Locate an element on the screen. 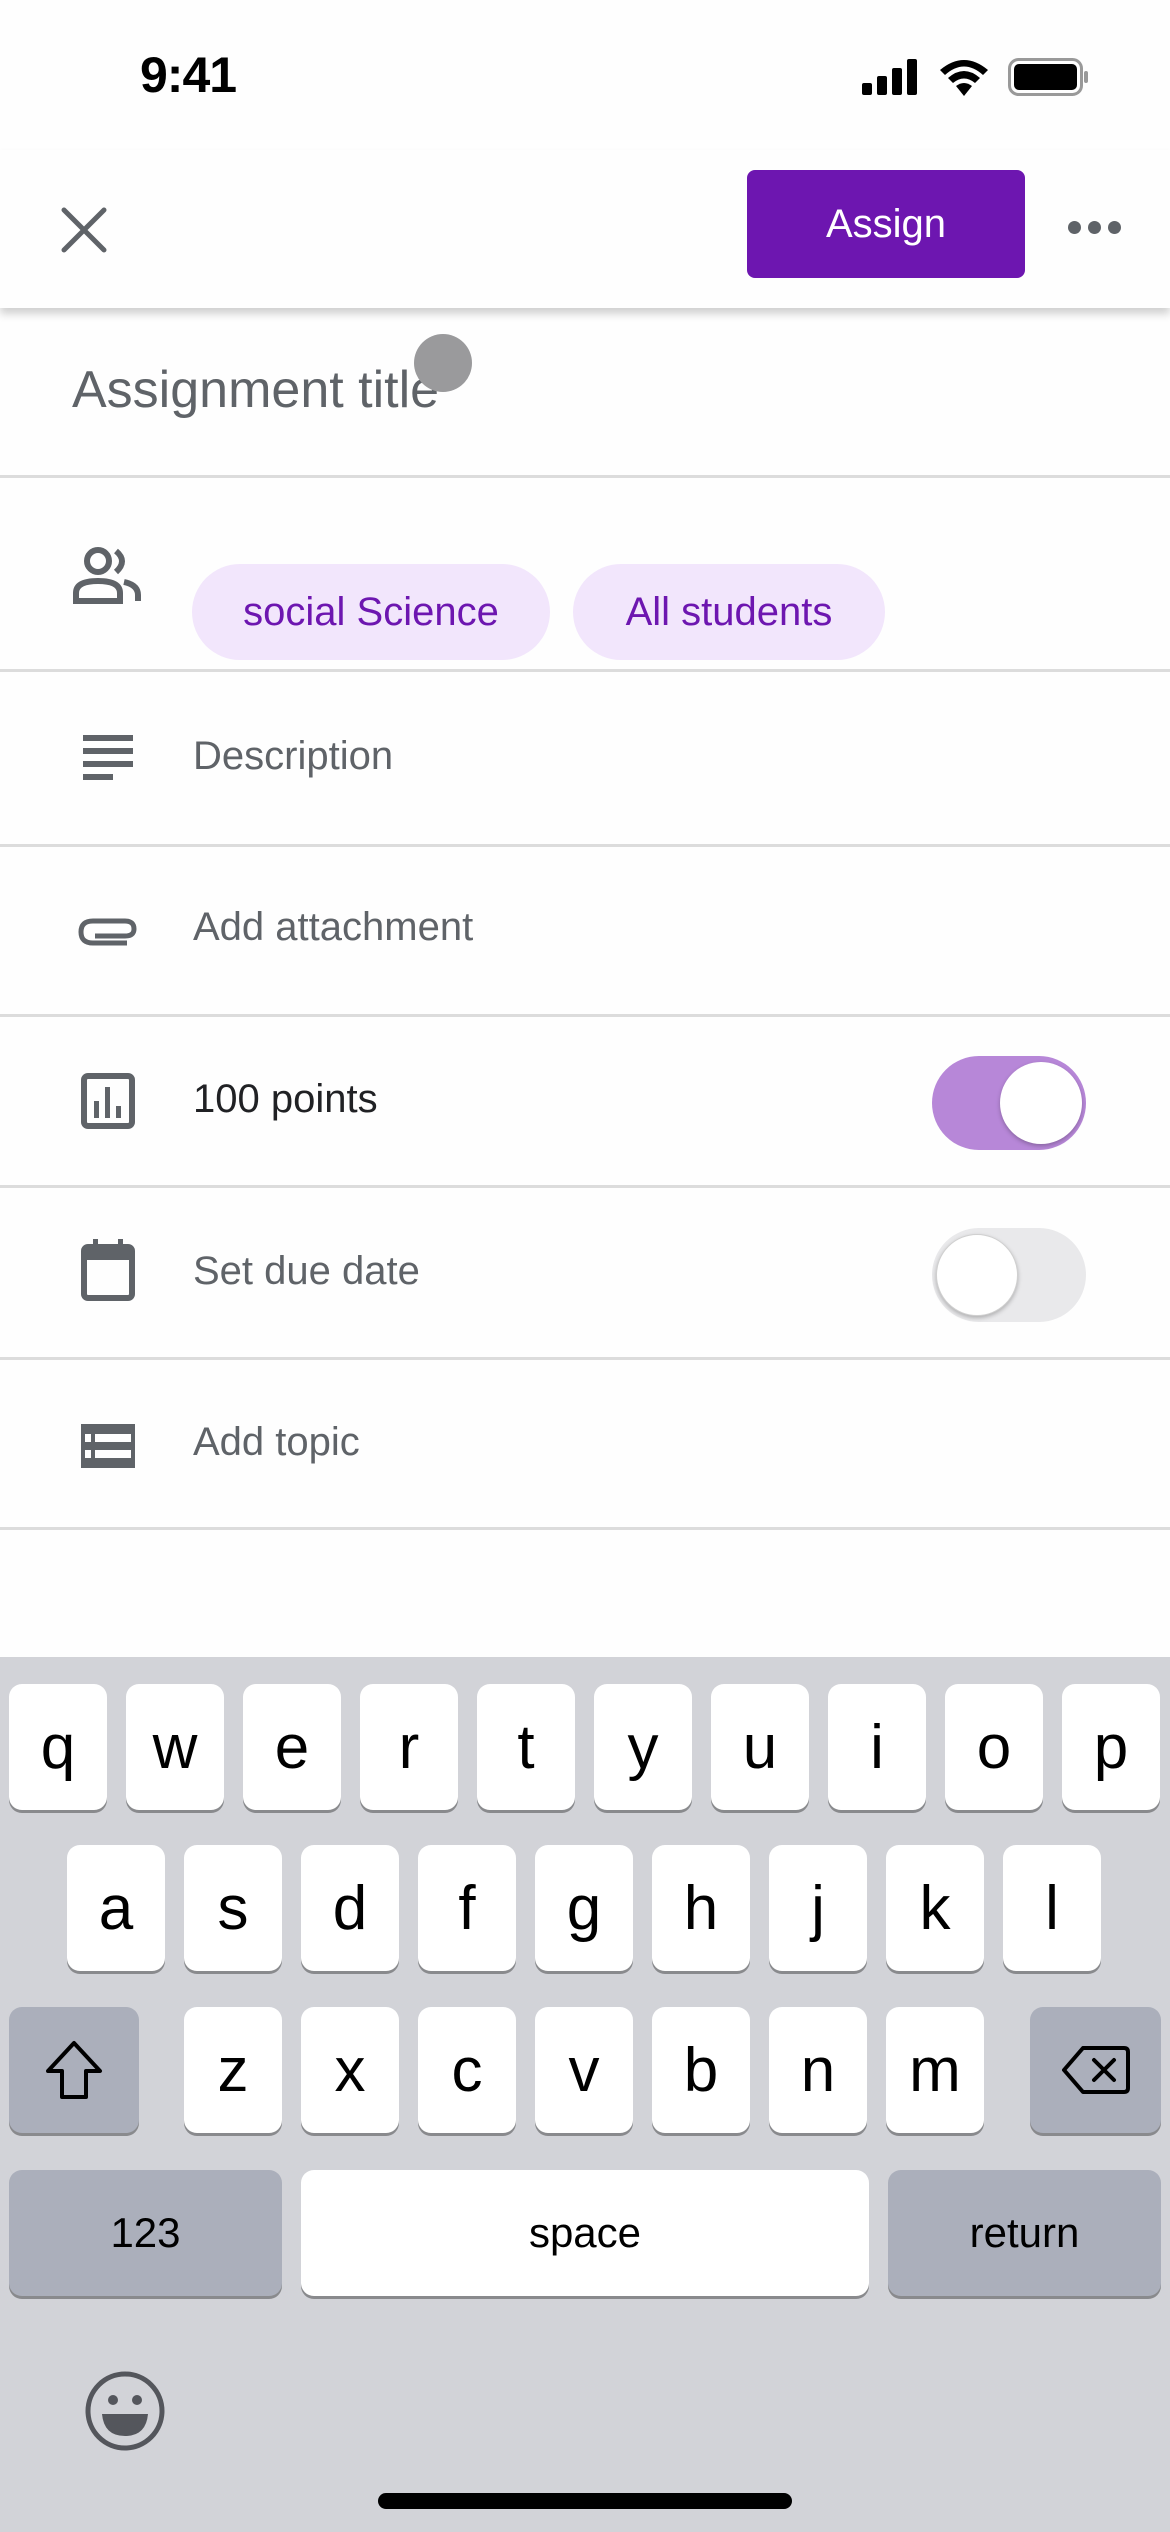 This screenshot has height=2532, width=1170. space-key: space is located at coordinates (585, 2233).